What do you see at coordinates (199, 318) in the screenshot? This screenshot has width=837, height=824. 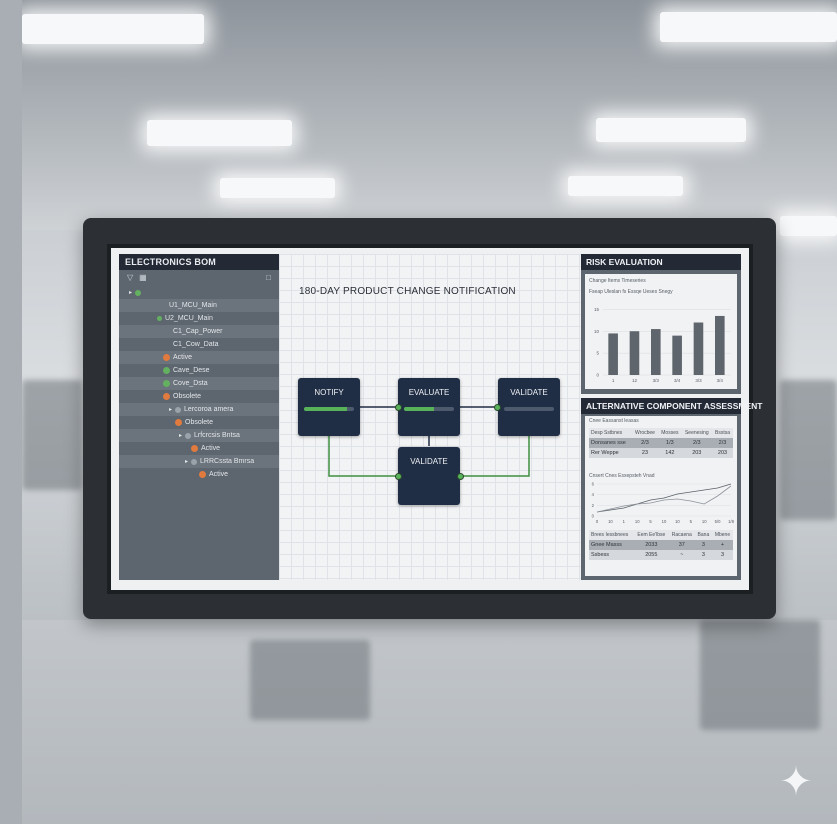 I see `tree-item: U2_MCU_Main` at bounding box center [199, 318].